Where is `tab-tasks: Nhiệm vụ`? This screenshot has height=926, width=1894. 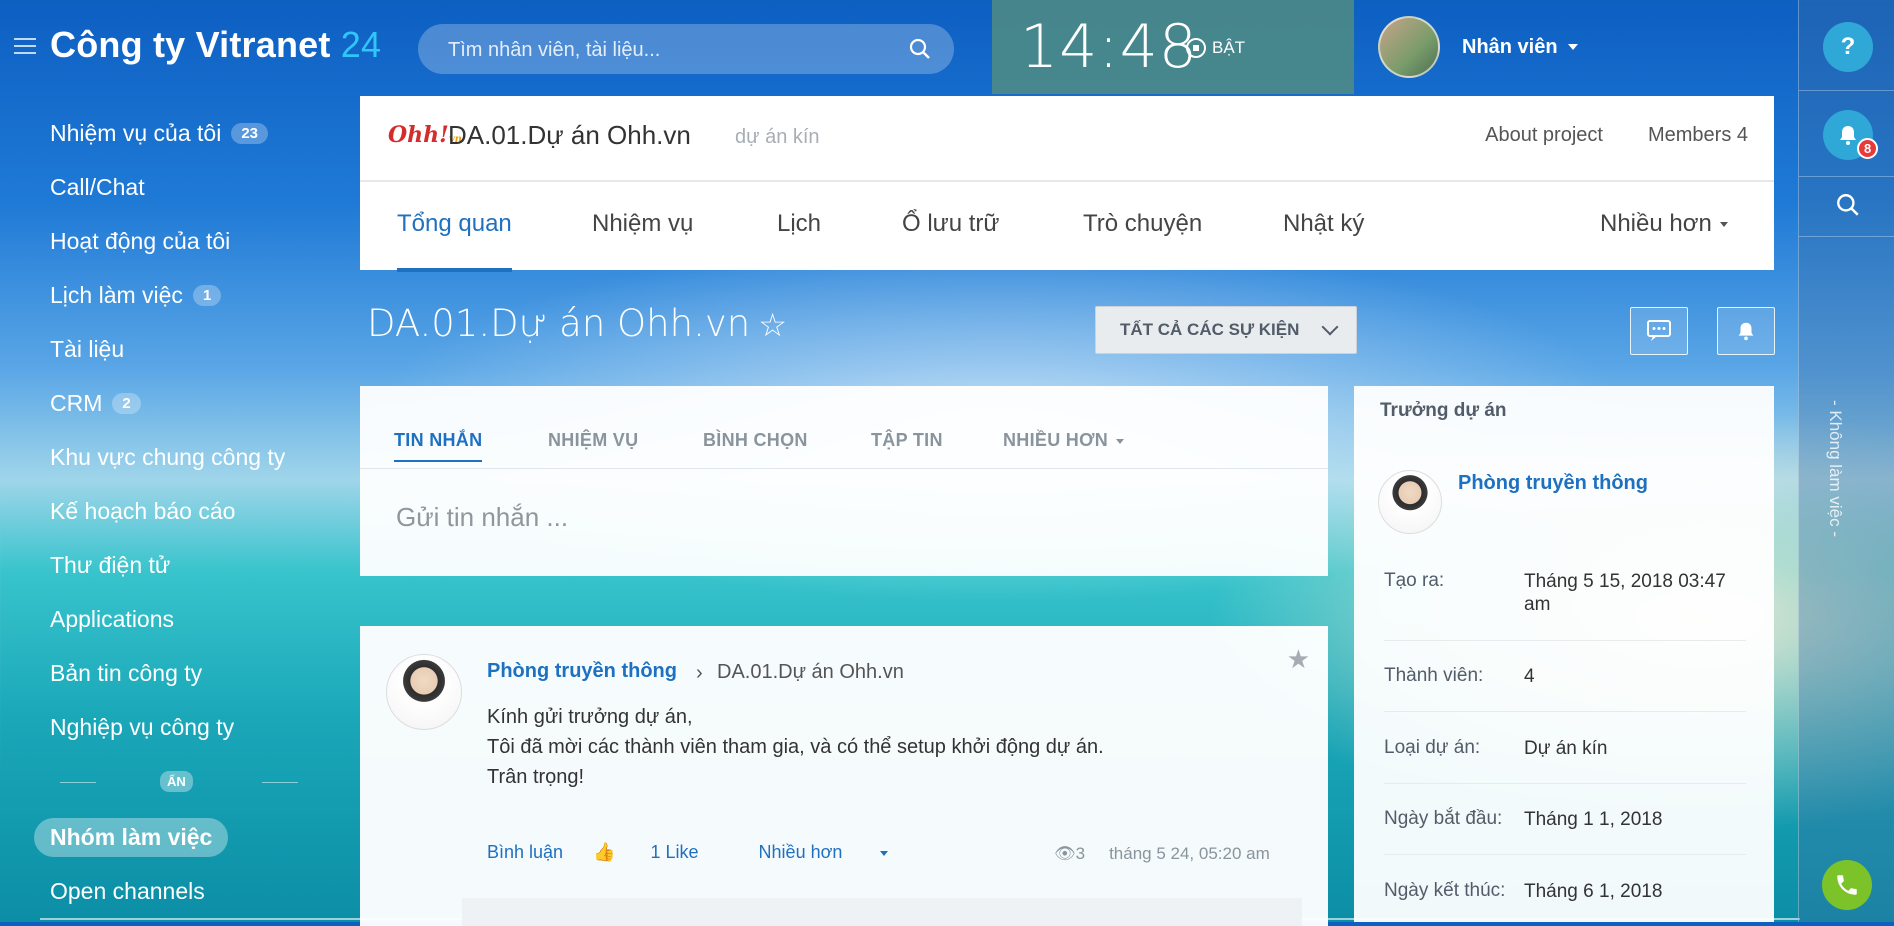
tab-tasks: Nhiệm vụ is located at coordinates (642, 224).